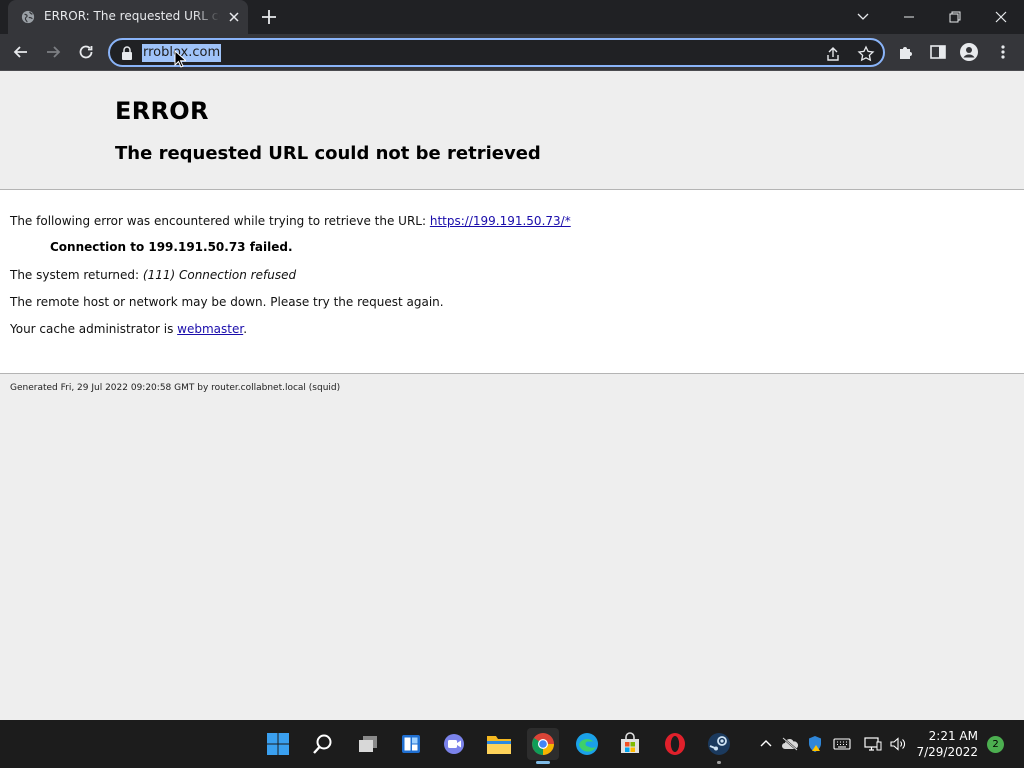 This screenshot has height=768, width=1024. I want to click on cache-admin-line: Your cache administrator is webmaster., so click(128, 329).